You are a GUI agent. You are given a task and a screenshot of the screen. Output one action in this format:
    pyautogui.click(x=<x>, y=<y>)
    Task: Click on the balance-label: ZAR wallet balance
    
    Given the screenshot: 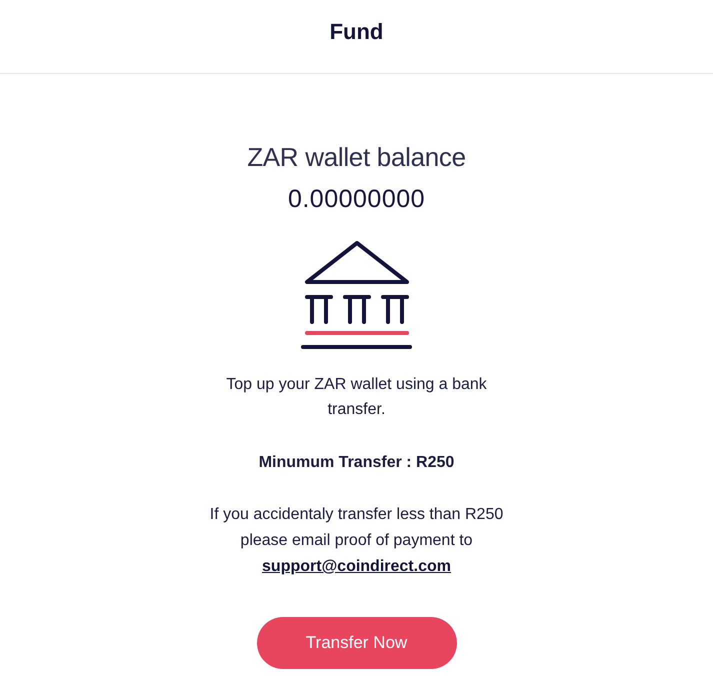 What is the action you would take?
    pyautogui.click(x=356, y=157)
    